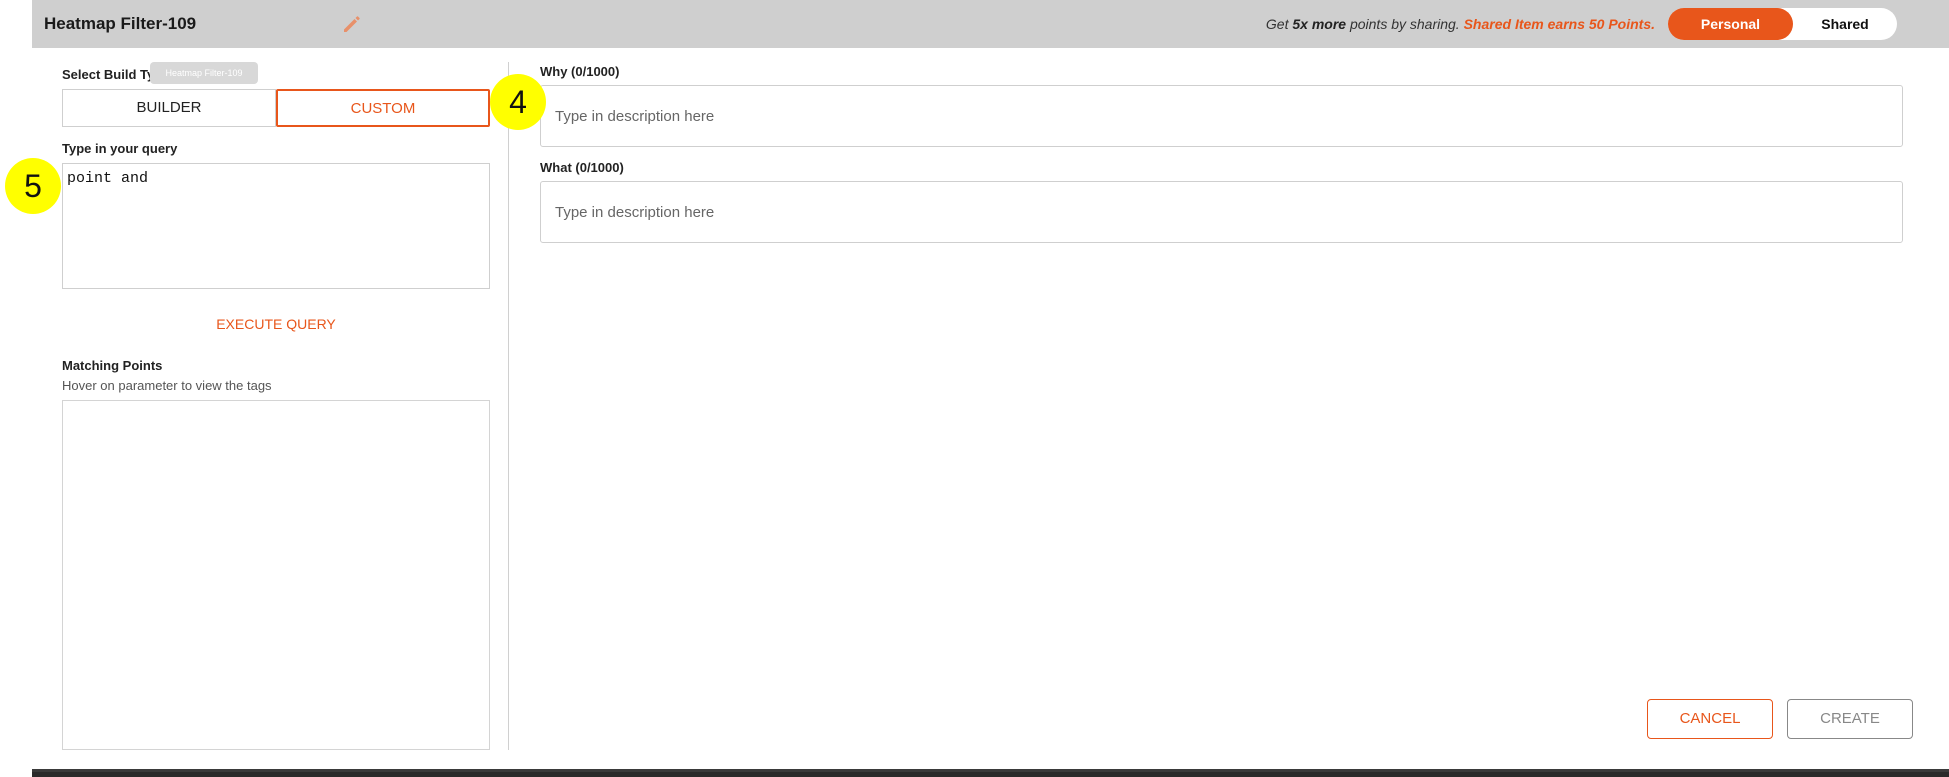 The height and width of the screenshot is (777, 1949). What do you see at coordinates (508, 406) in the screenshot?
I see `column-divider` at bounding box center [508, 406].